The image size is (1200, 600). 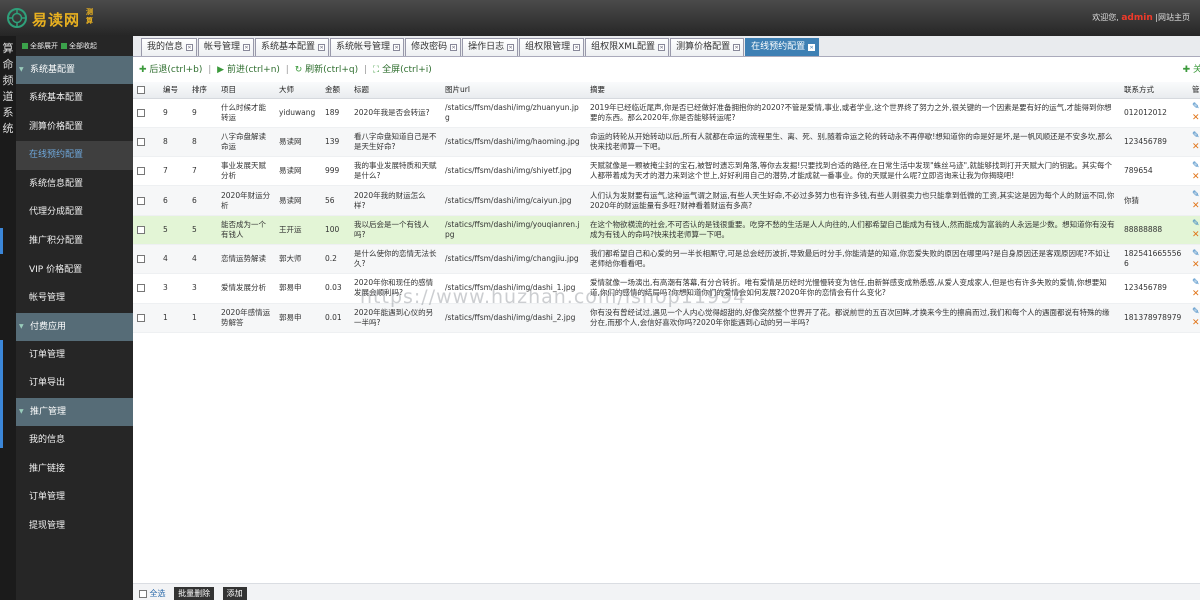 I want to click on sidebar-item: 系统基本配置, so click(x=74, y=98).